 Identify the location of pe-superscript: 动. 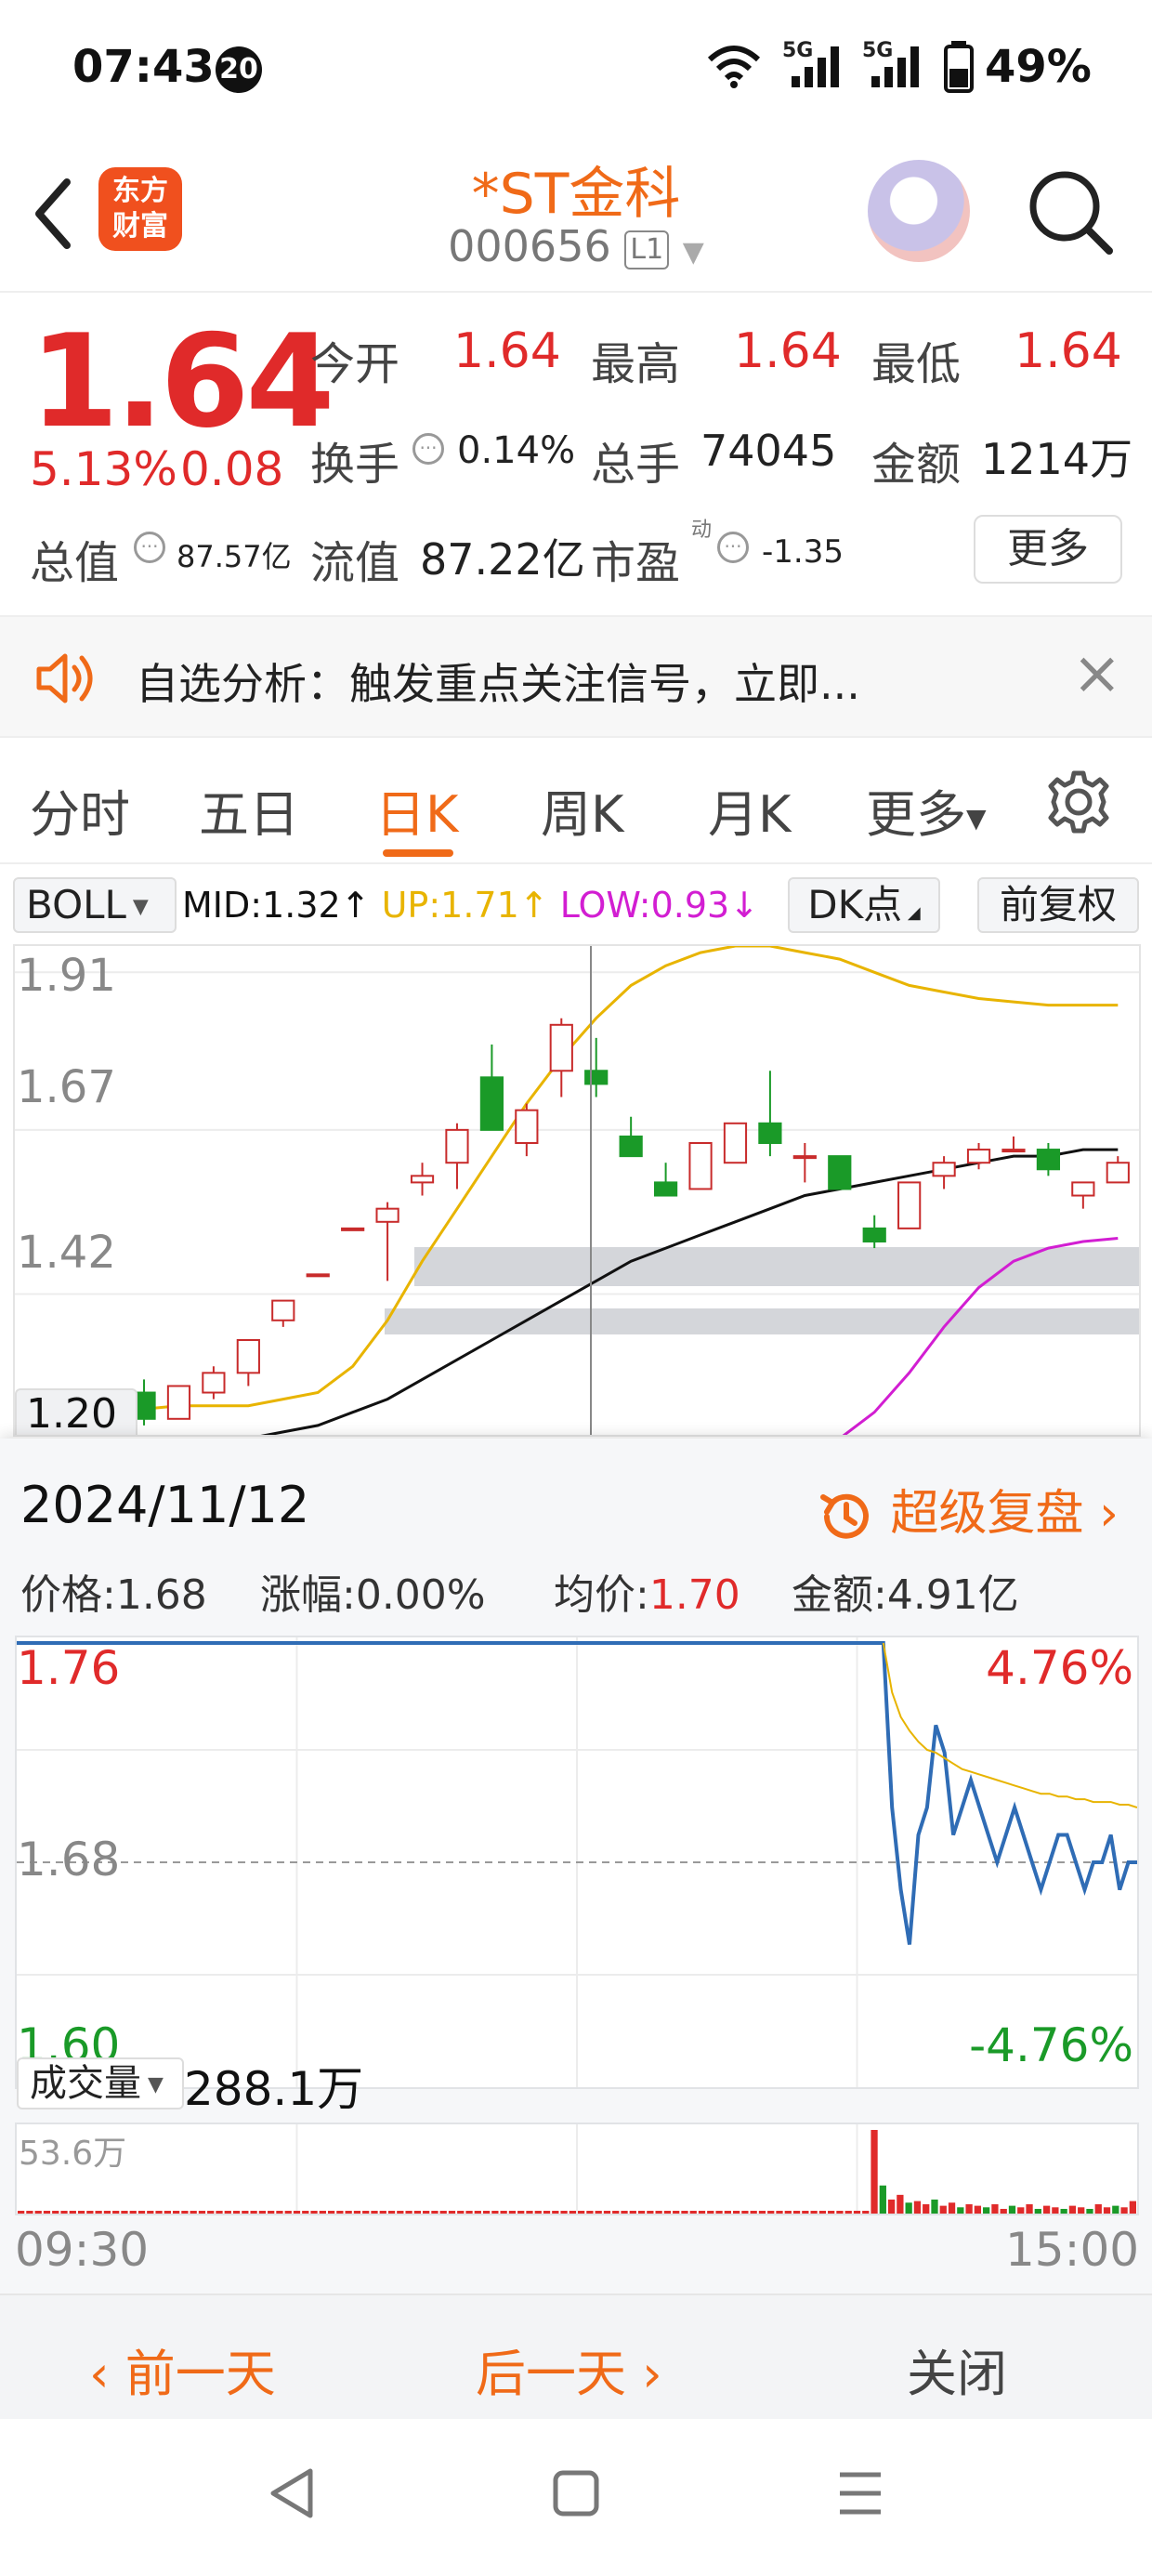
(702, 530).